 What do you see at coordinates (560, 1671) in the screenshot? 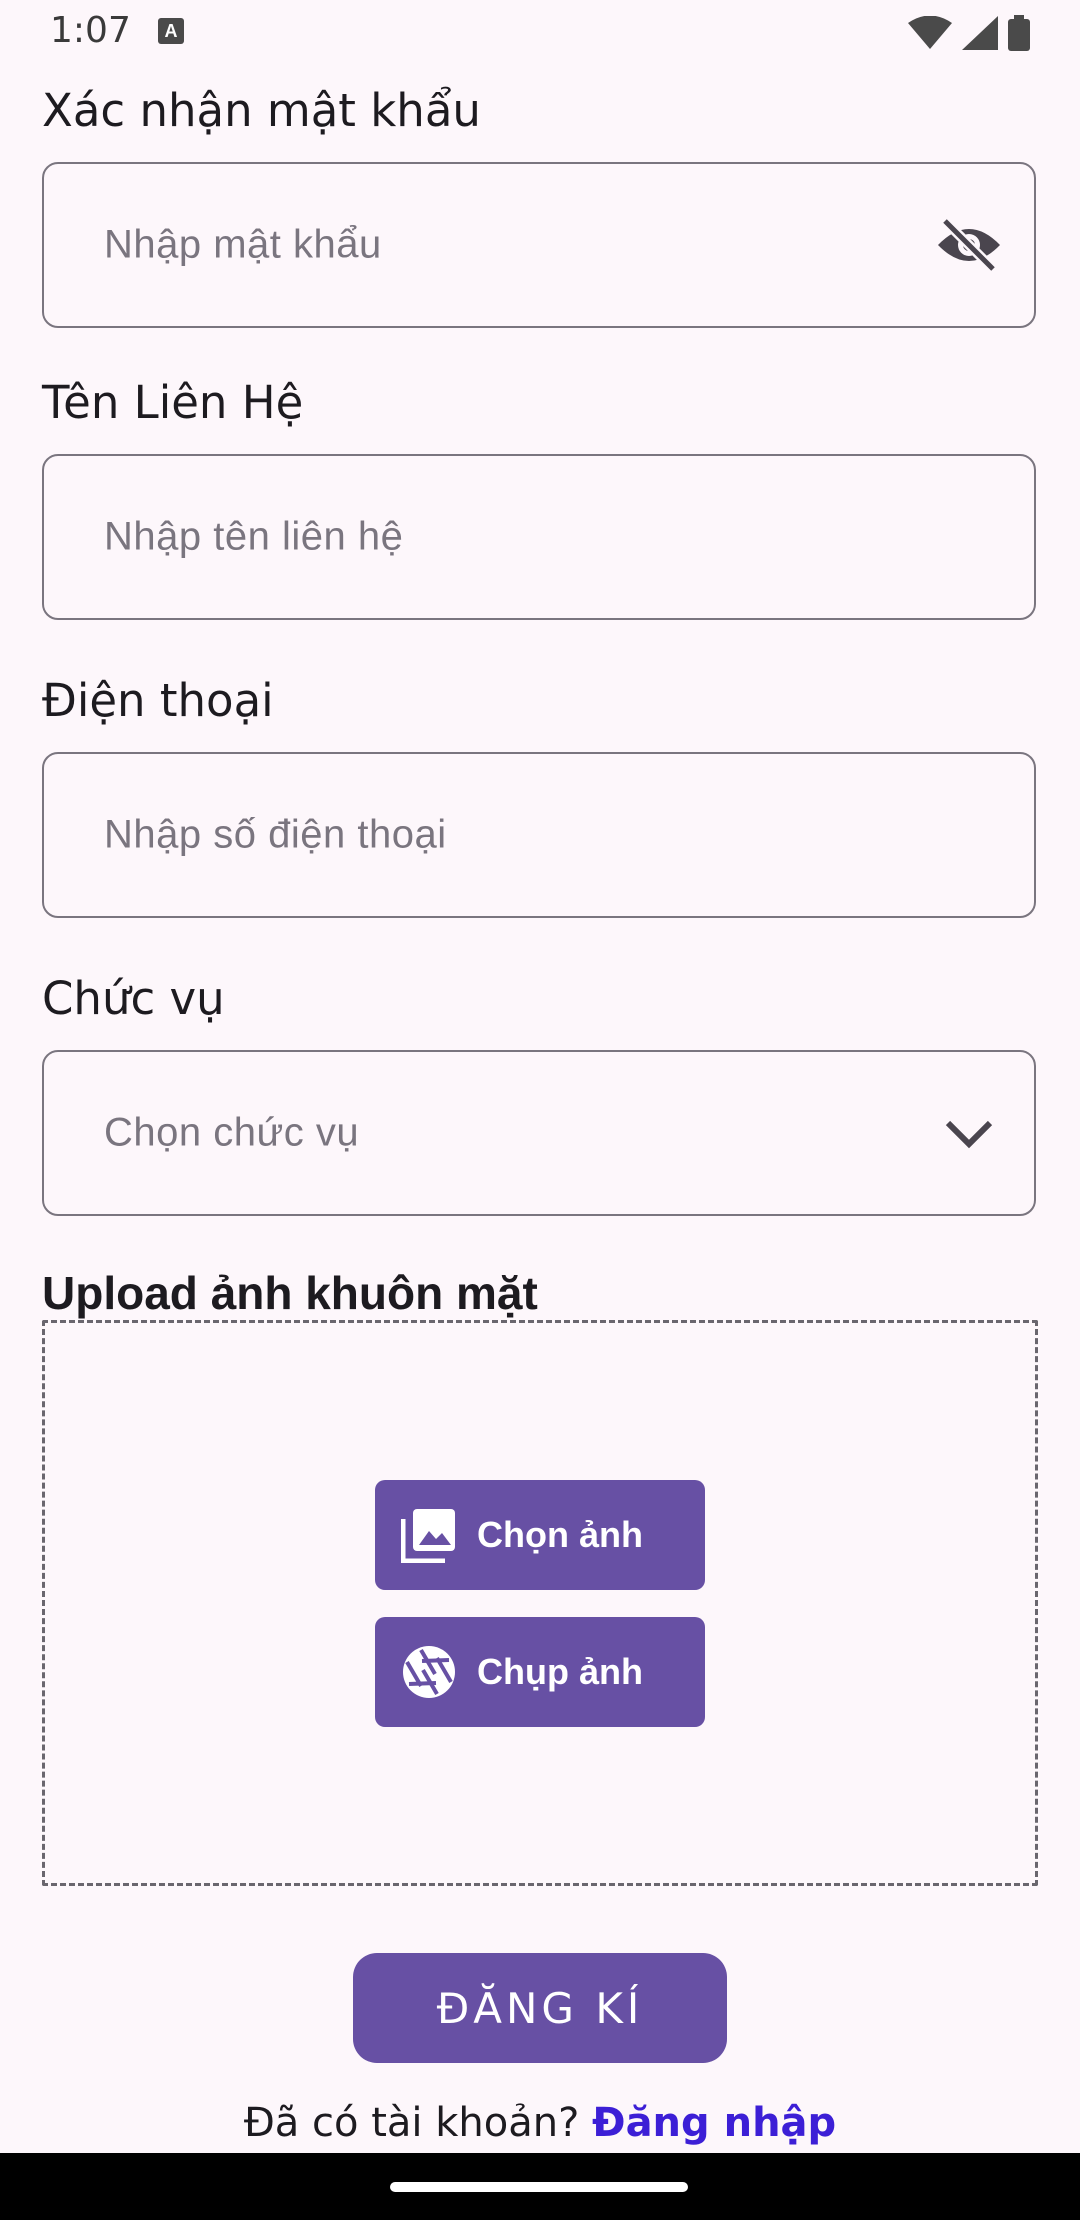
I see `take-photo-label: Chụp ảnh` at bounding box center [560, 1671].